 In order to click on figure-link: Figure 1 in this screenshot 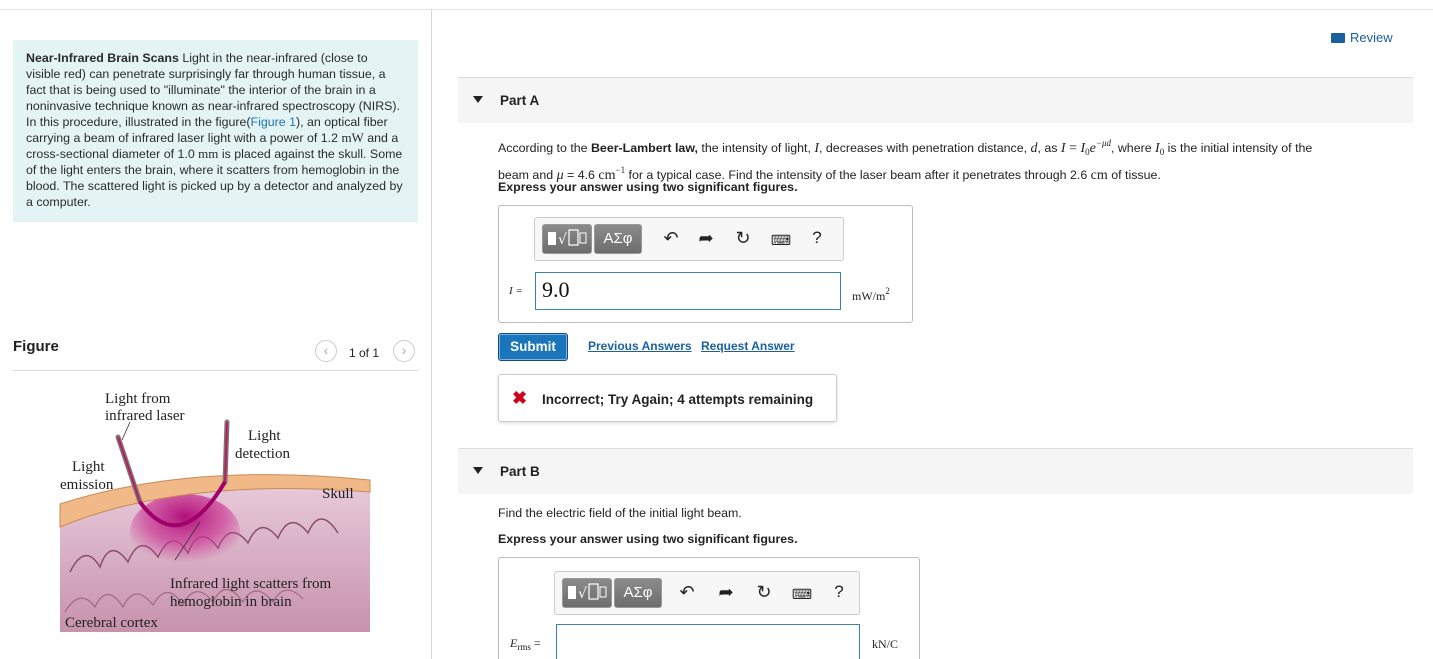, I will do `click(273, 122)`.